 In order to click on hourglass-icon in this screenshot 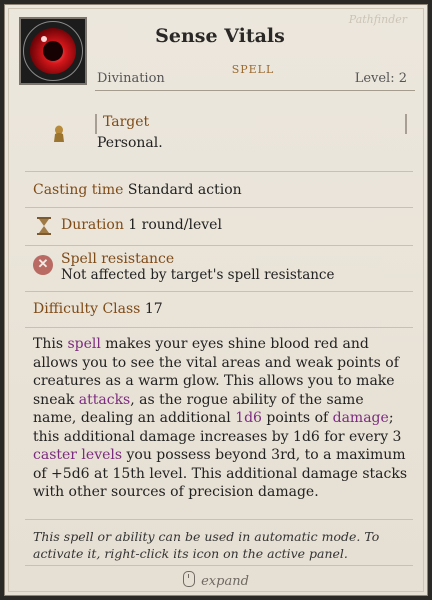, I will do `click(44, 226)`.